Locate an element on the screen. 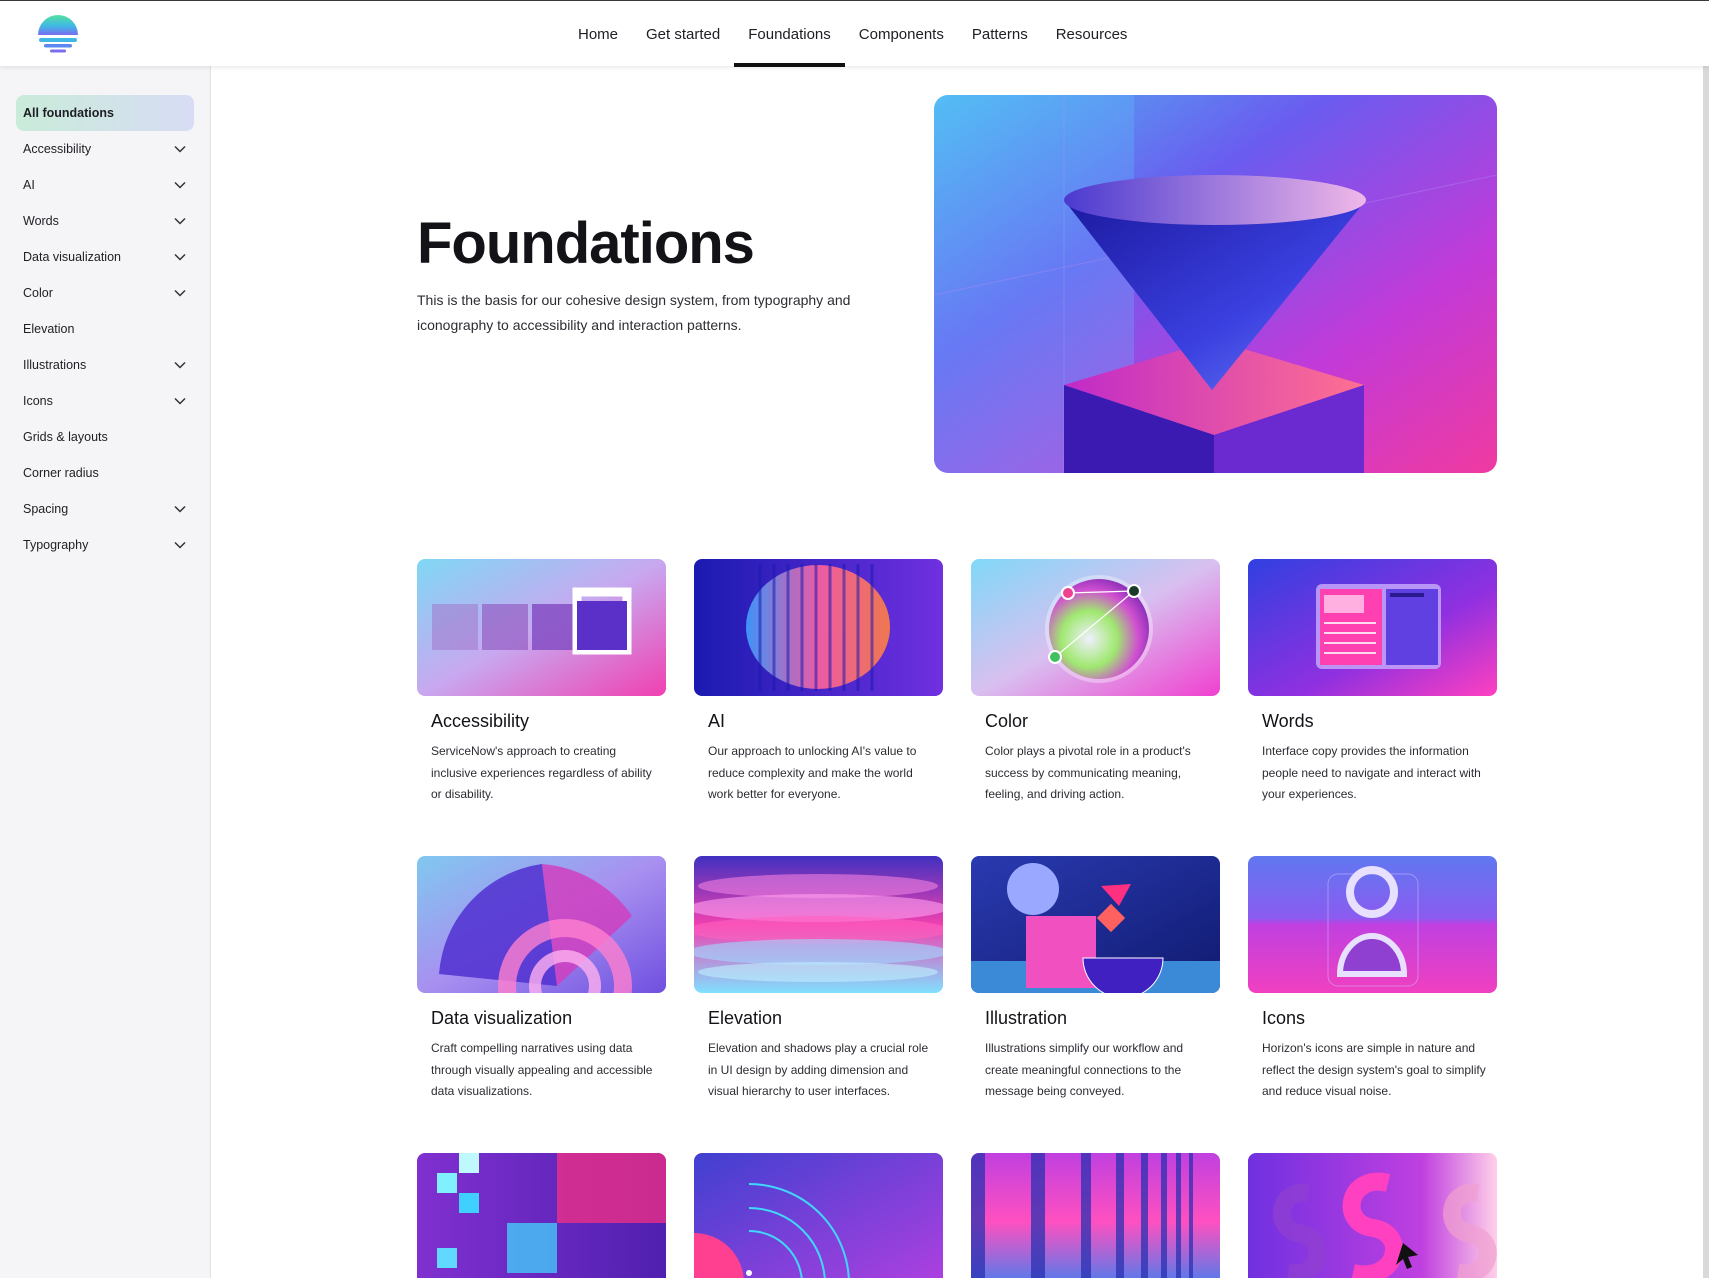 The image size is (1709, 1278). sidebar-item-label: Spacing is located at coordinates (46, 509).